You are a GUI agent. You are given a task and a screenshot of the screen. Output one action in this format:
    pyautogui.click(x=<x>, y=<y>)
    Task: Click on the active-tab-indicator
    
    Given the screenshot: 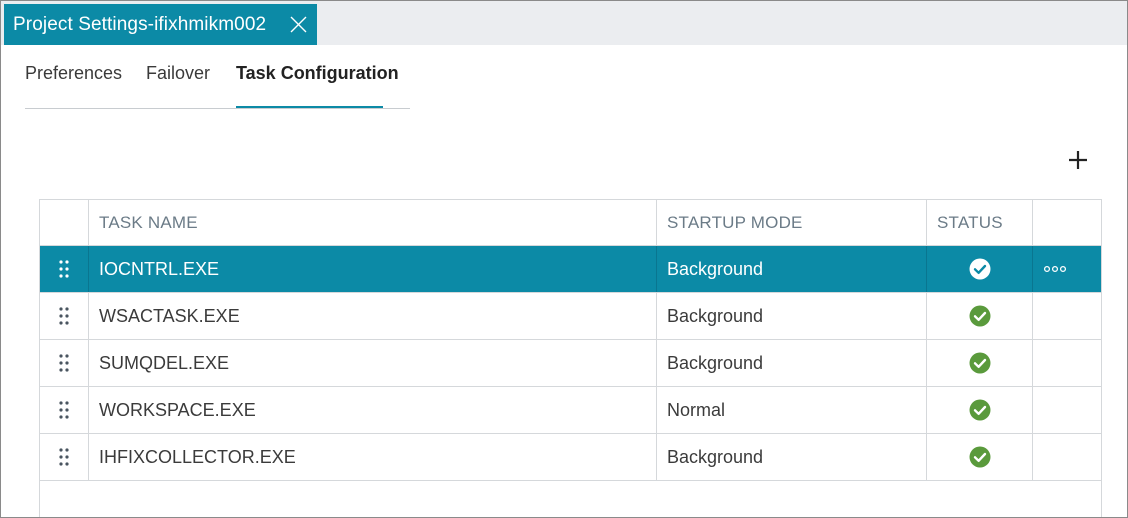 What is the action you would take?
    pyautogui.click(x=309, y=107)
    